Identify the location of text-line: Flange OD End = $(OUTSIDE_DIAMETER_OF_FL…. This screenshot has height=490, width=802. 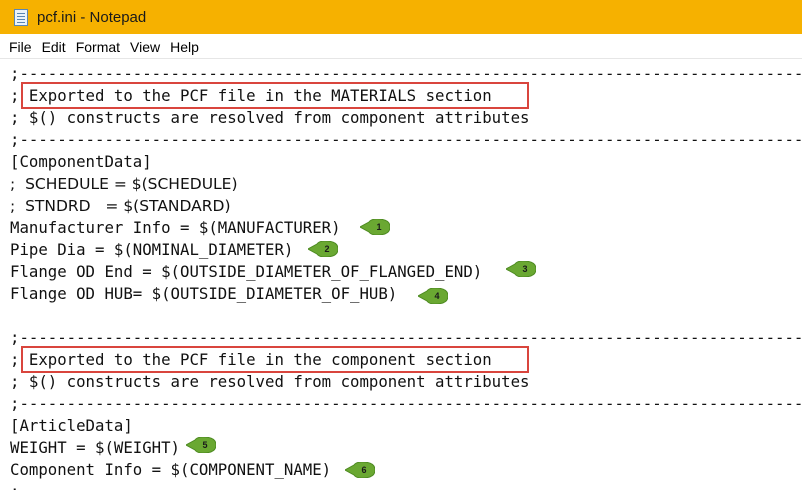
(246, 271).